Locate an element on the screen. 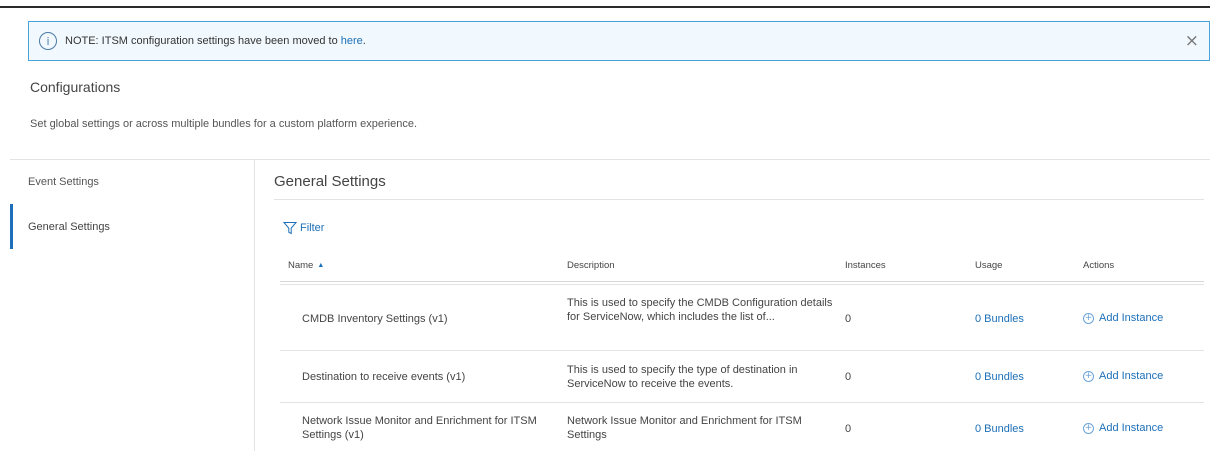 The image size is (1210, 451). sidebar-divider is located at coordinates (254, 305).